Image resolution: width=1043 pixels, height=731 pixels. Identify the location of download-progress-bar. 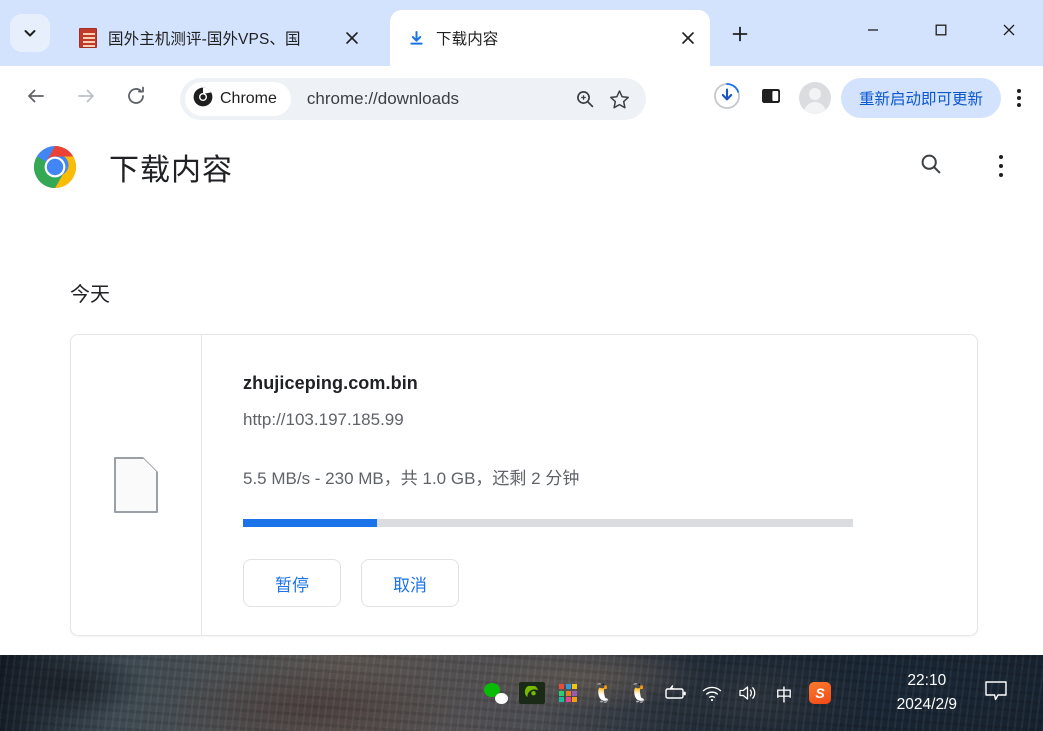
(548, 523).